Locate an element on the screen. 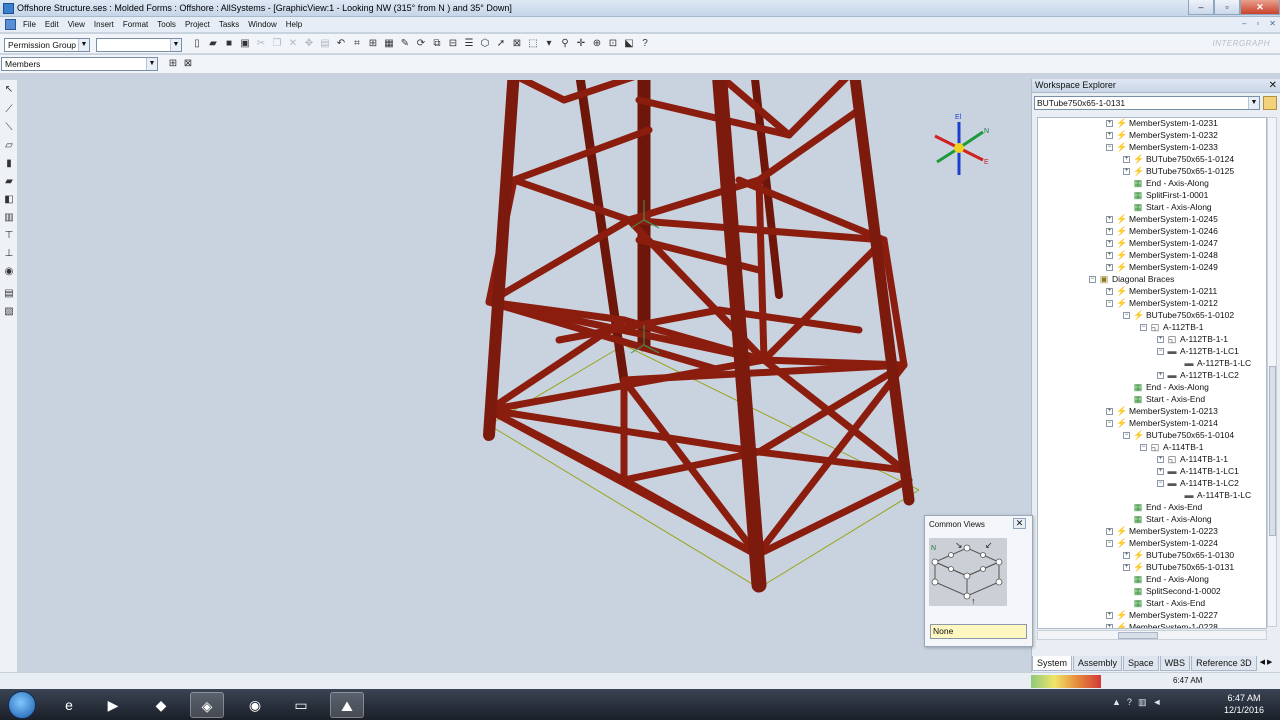 The width and height of the screenshot is (1280, 720). mdi-minimize-icon: – is located at coordinates (1244, 23).